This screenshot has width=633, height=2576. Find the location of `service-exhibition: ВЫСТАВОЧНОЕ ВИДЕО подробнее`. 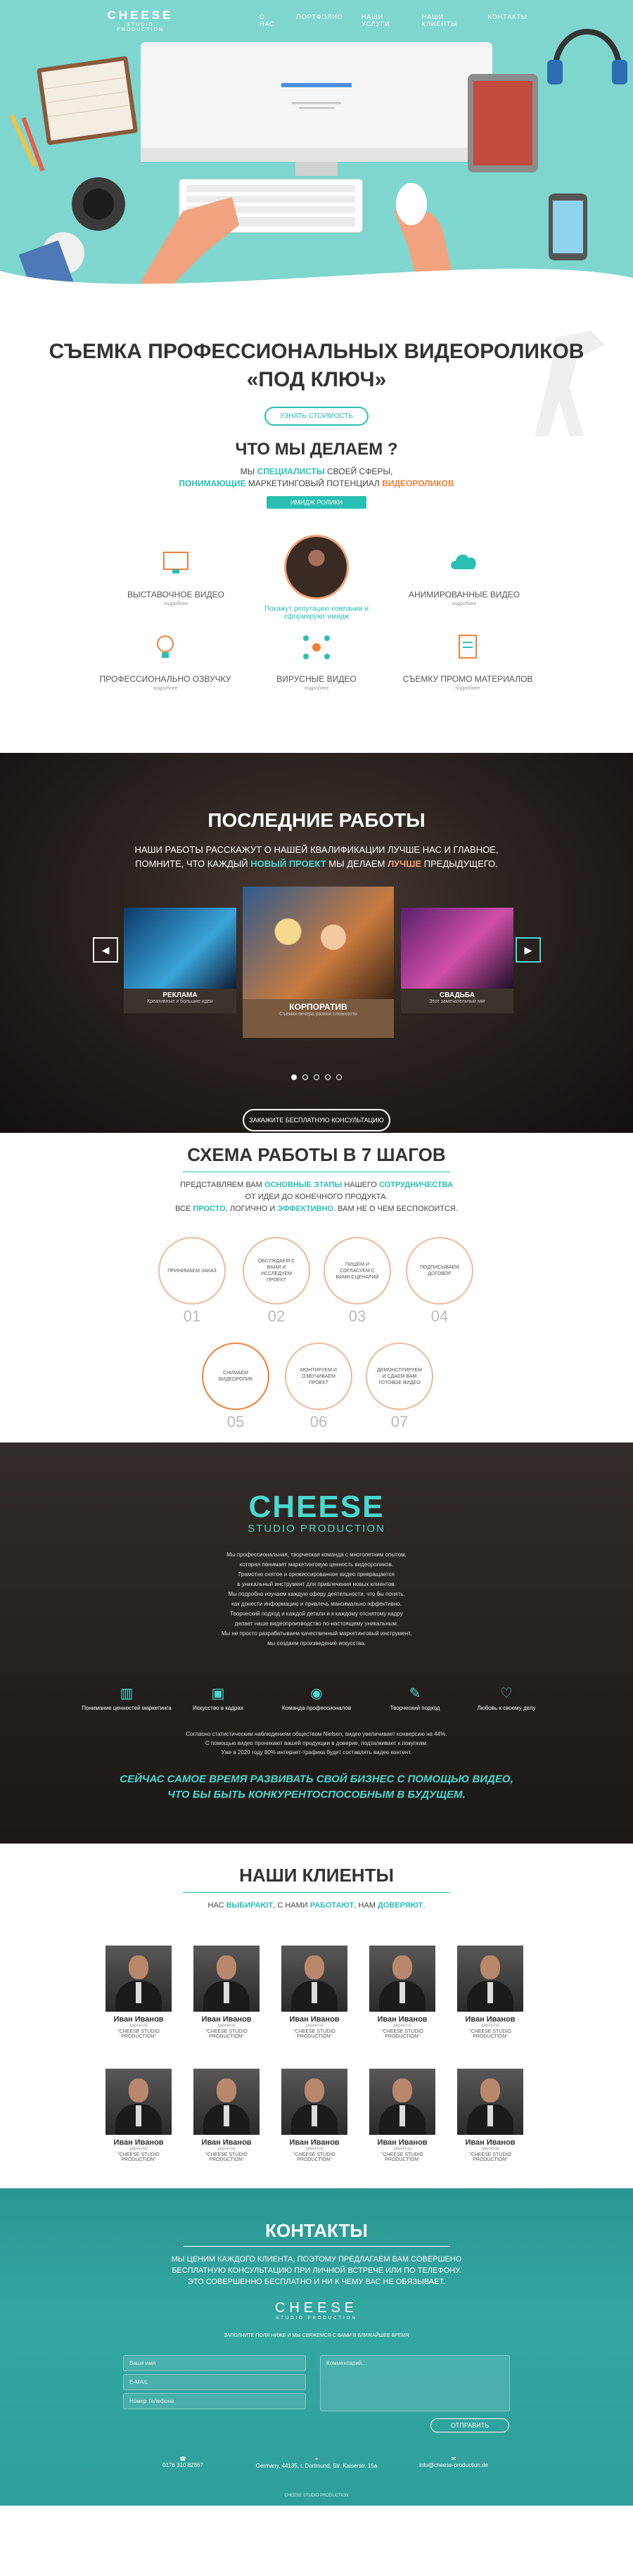

service-exhibition: ВЫСТАВОЧНОЕ ВИДЕО подробнее is located at coordinates (176, 576).